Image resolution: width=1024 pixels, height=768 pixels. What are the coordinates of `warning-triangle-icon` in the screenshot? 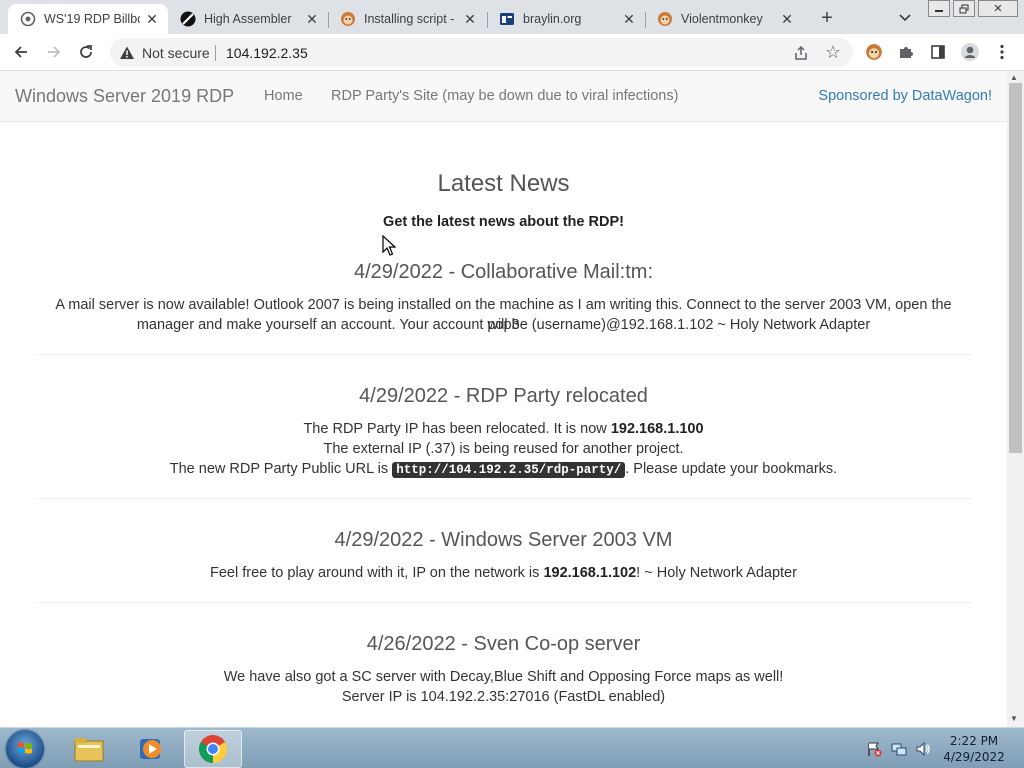 It's located at (127, 53).